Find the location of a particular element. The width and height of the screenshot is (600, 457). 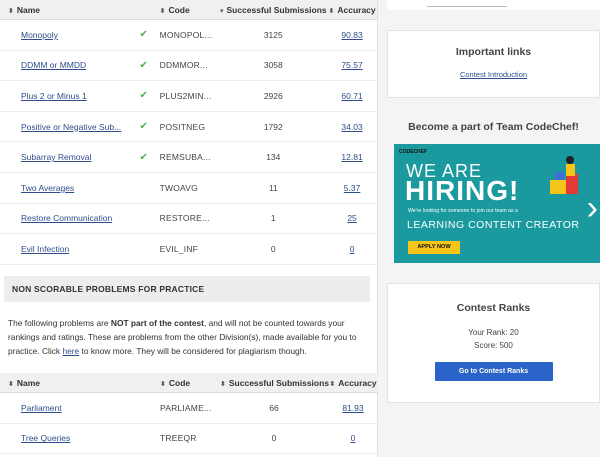

successful-submissions: 66 is located at coordinates (274, 407).